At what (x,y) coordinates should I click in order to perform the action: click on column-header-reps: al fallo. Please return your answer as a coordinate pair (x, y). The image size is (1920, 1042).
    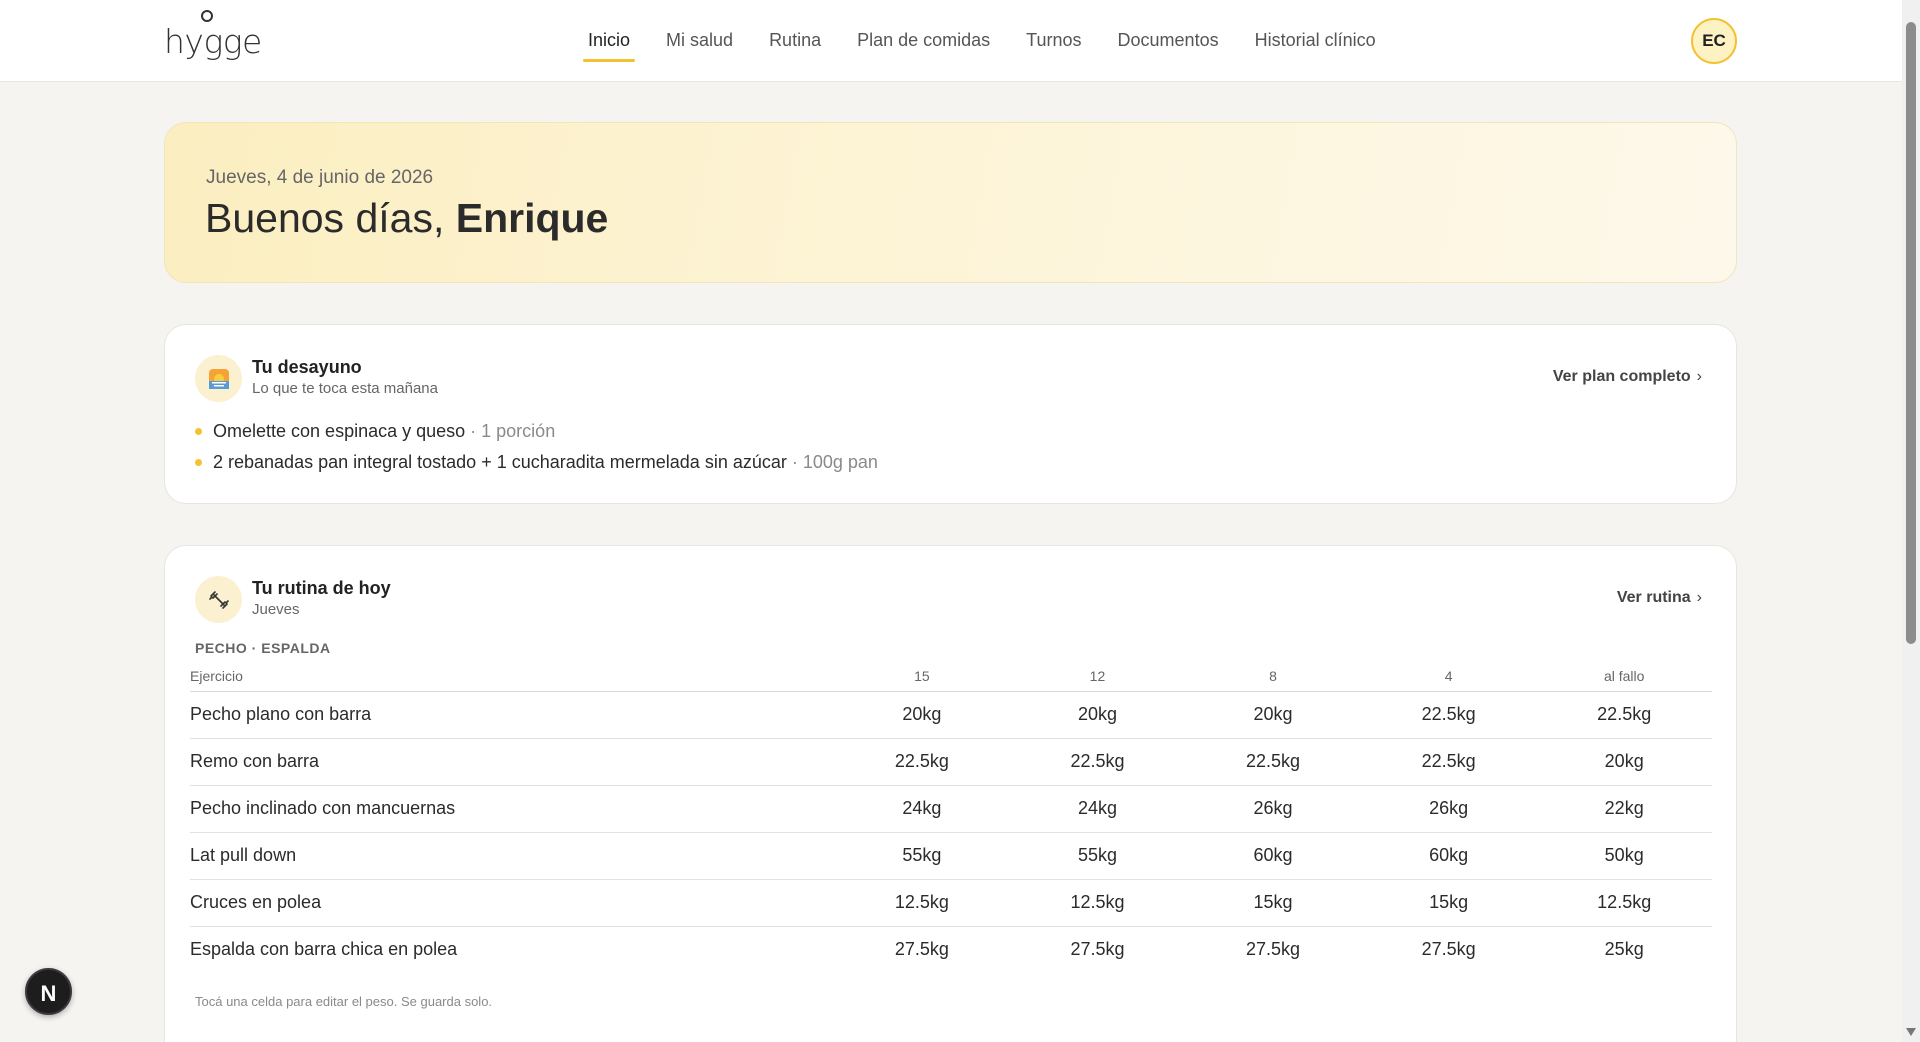
    Looking at the image, I should click on (1624, 676).